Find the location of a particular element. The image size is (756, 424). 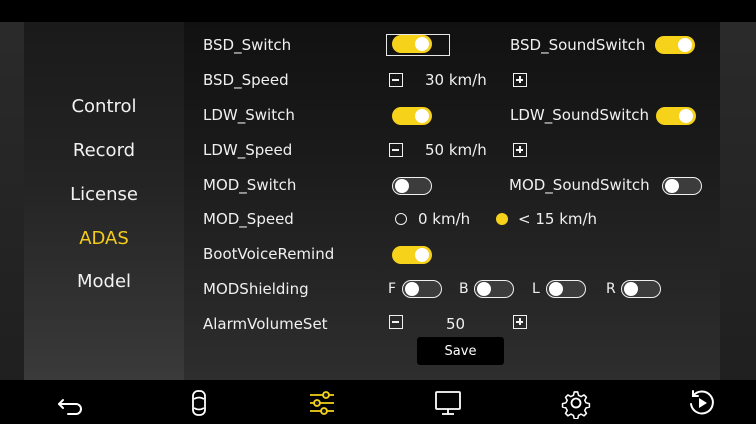

bsd-speed-plus-button is located at coordinates (520, 80).